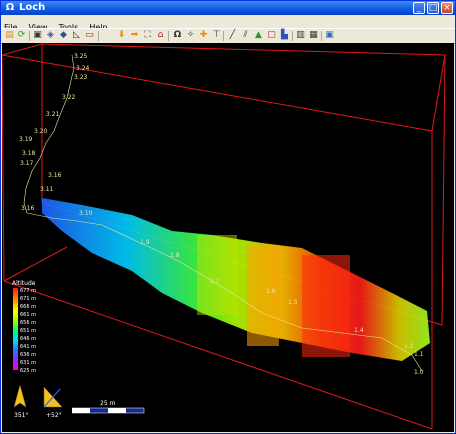  Describe the element at coordinates (359, 330) in the screenshot. I see `station-label: 1.4` at that location.